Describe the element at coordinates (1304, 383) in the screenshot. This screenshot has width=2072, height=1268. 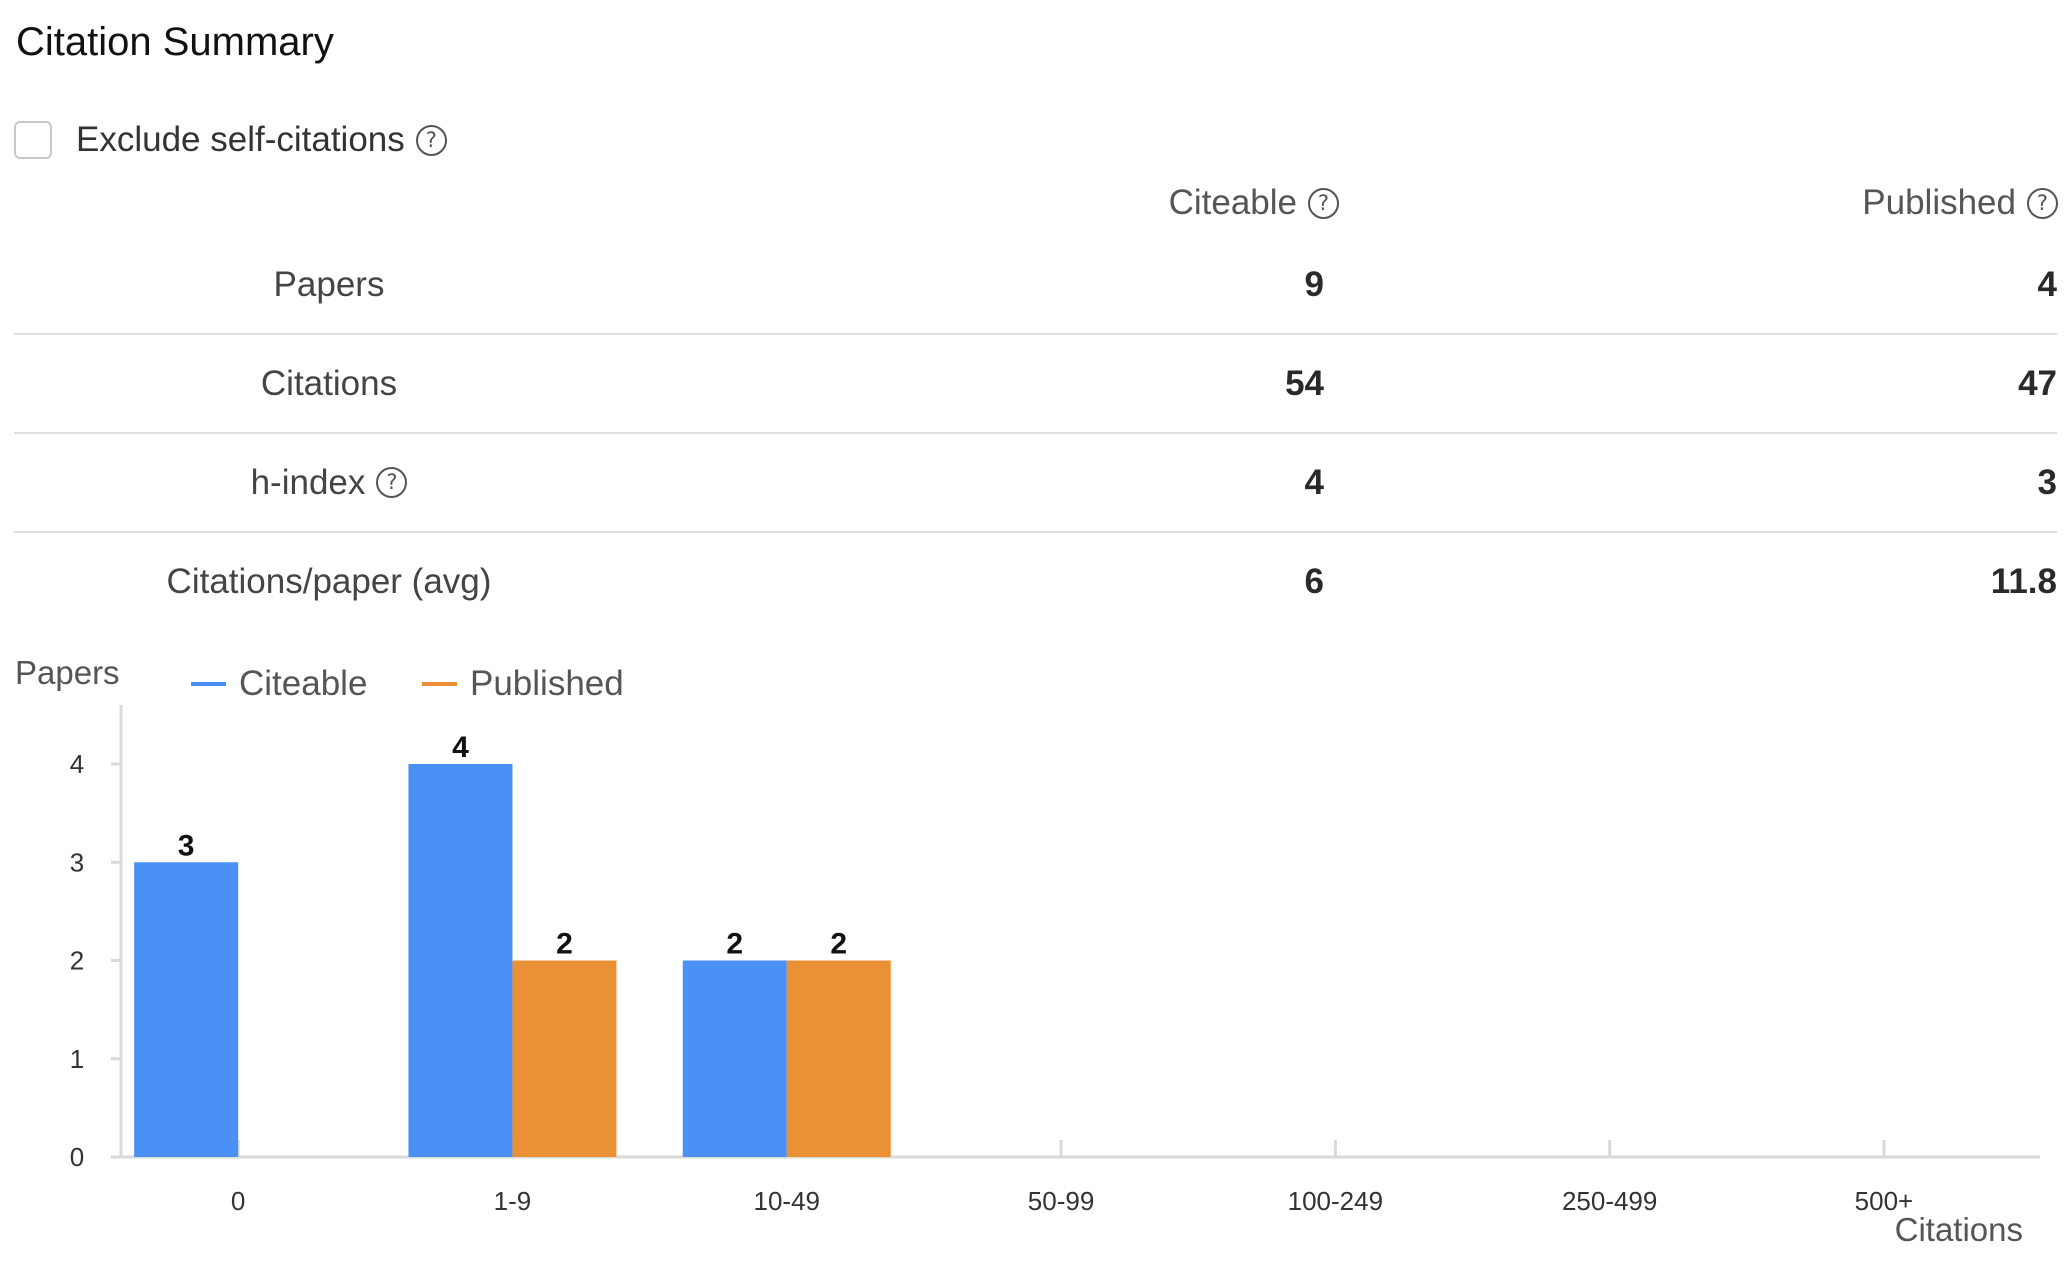
I see `citeable-value: 54` at that location.